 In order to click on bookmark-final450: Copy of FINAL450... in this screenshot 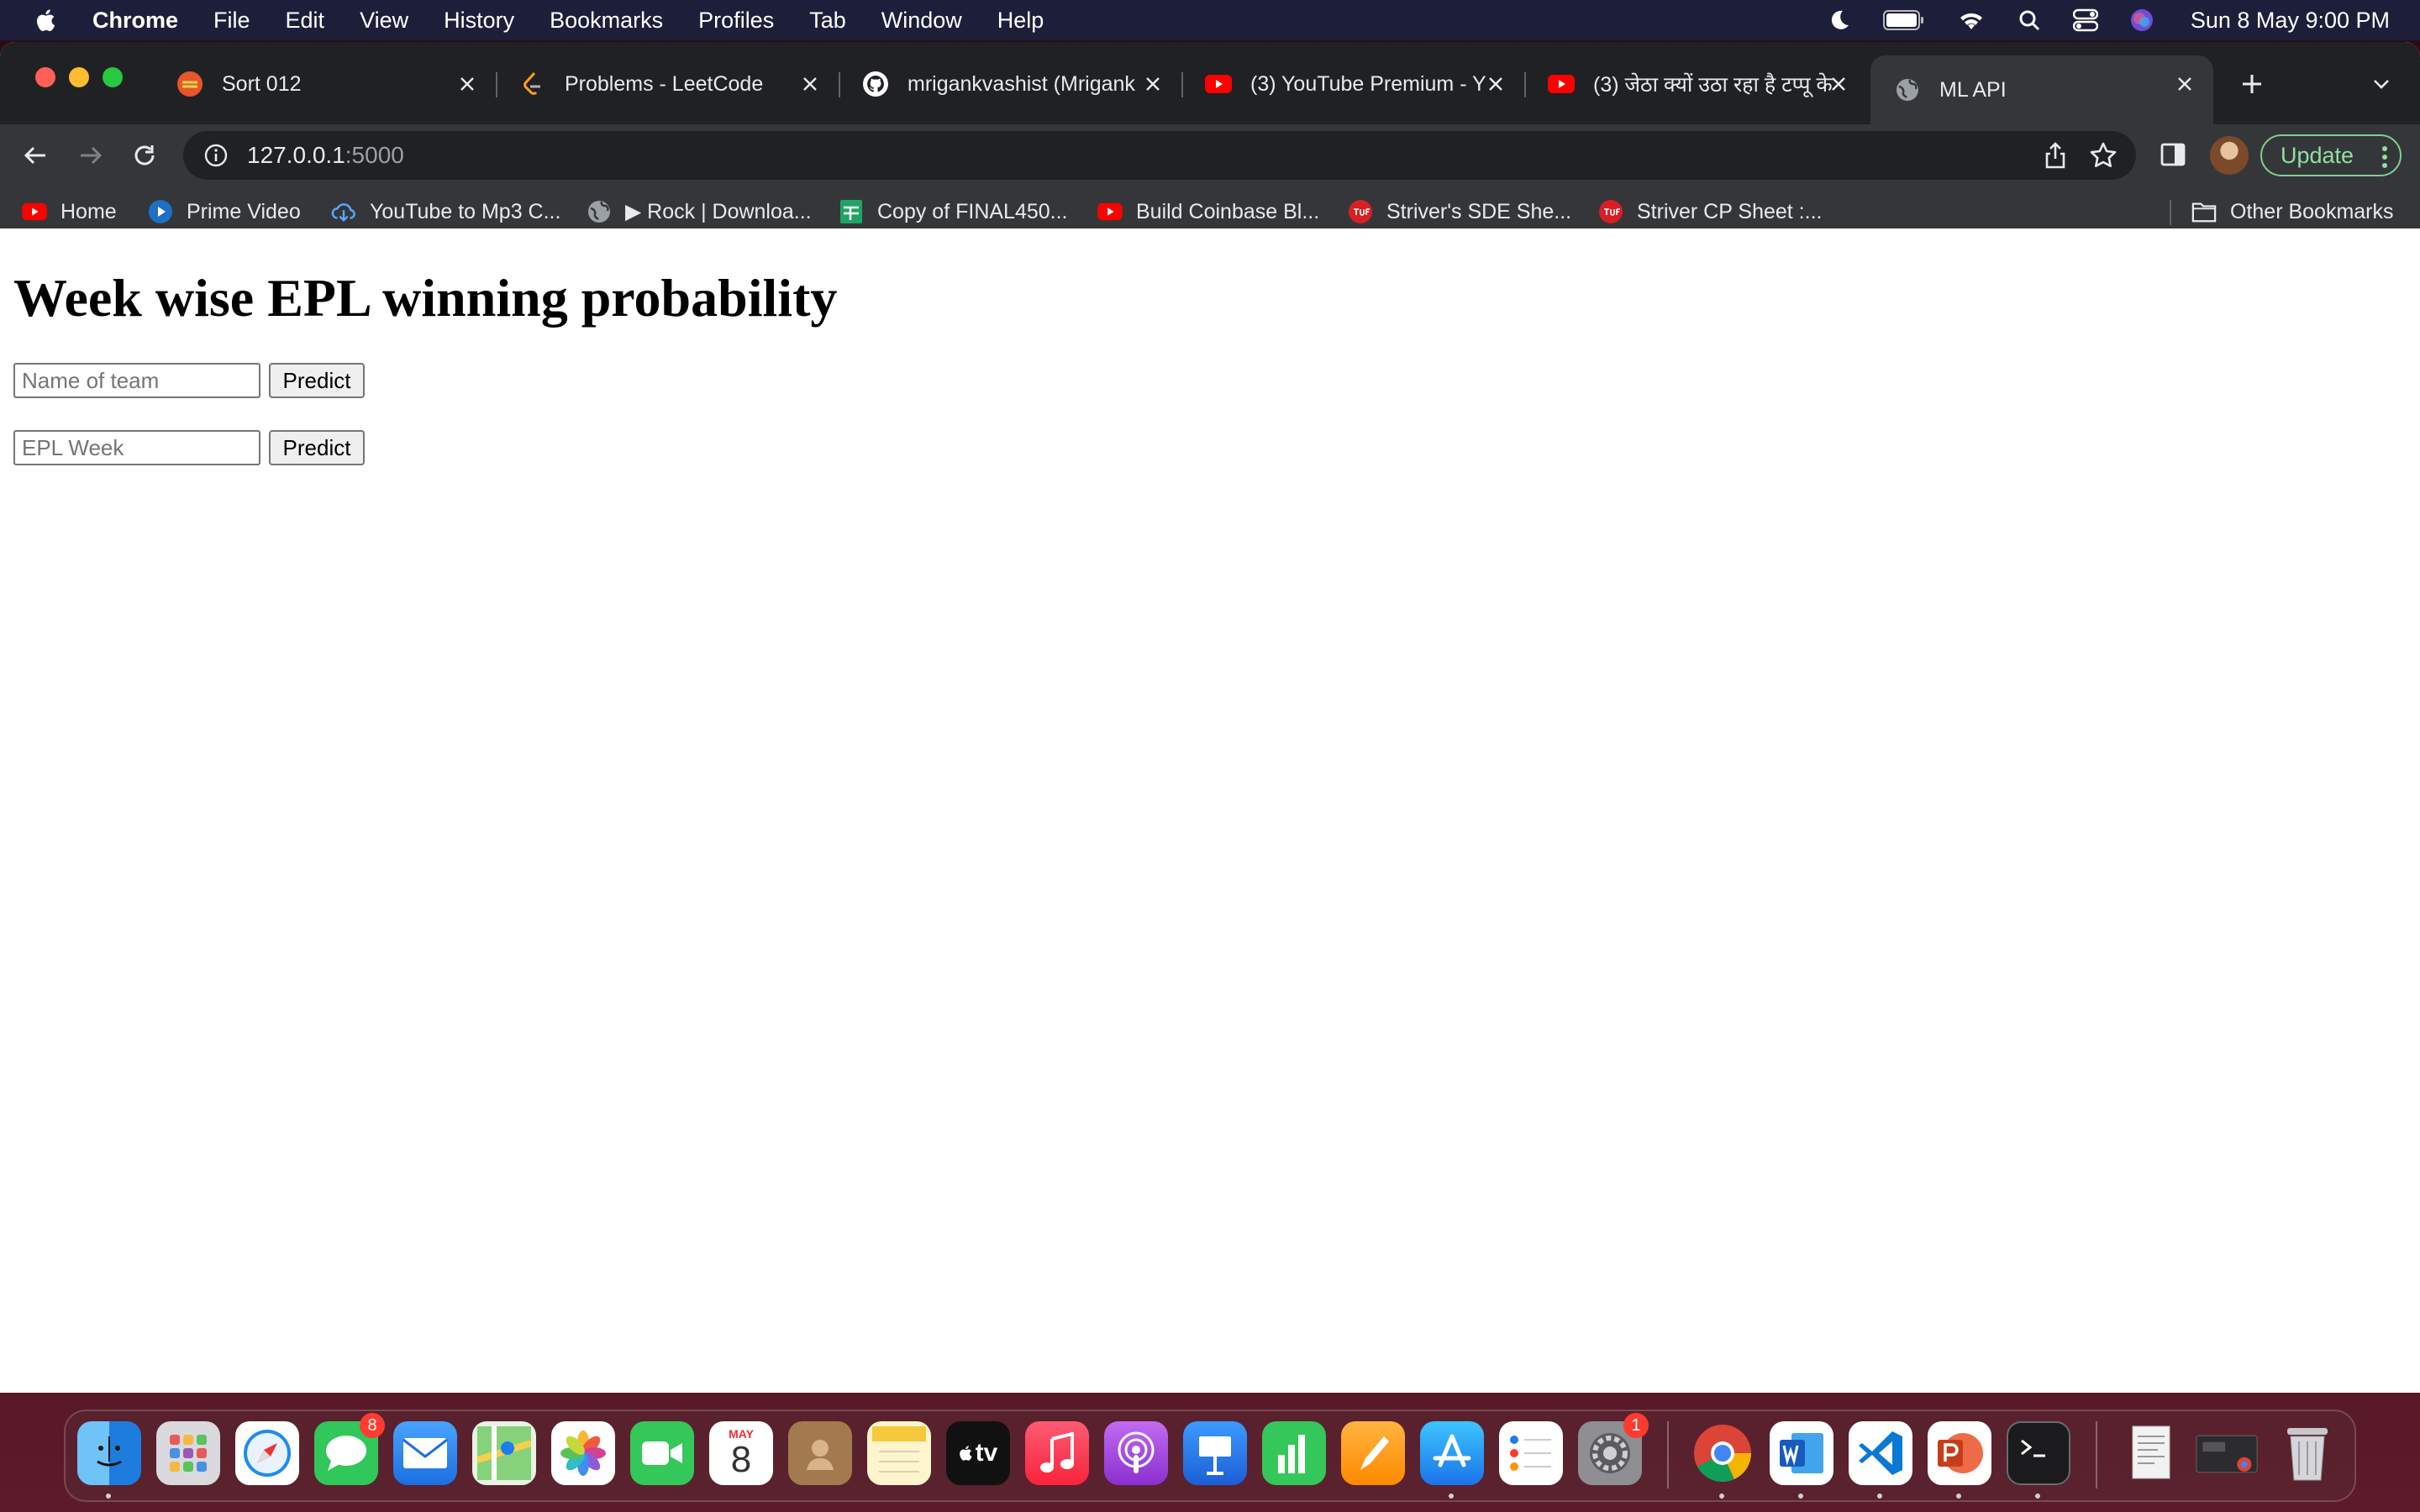, I will do `click(954, 212)`.